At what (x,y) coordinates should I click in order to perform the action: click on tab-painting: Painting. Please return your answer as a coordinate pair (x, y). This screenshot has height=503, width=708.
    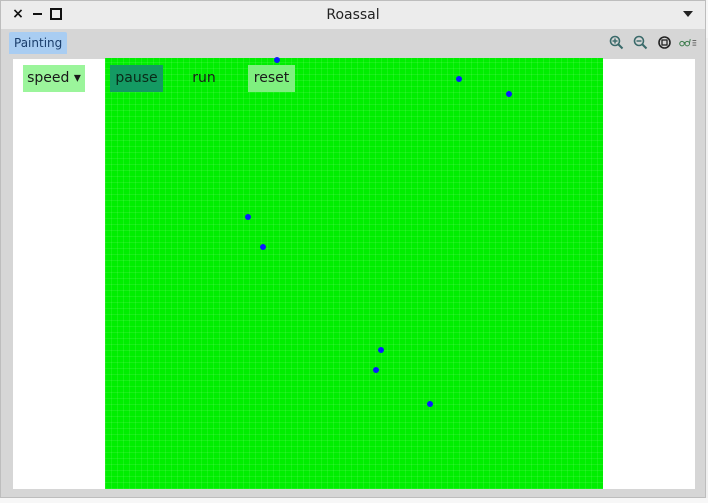
    Looking at the image, I should click on (38, 43).